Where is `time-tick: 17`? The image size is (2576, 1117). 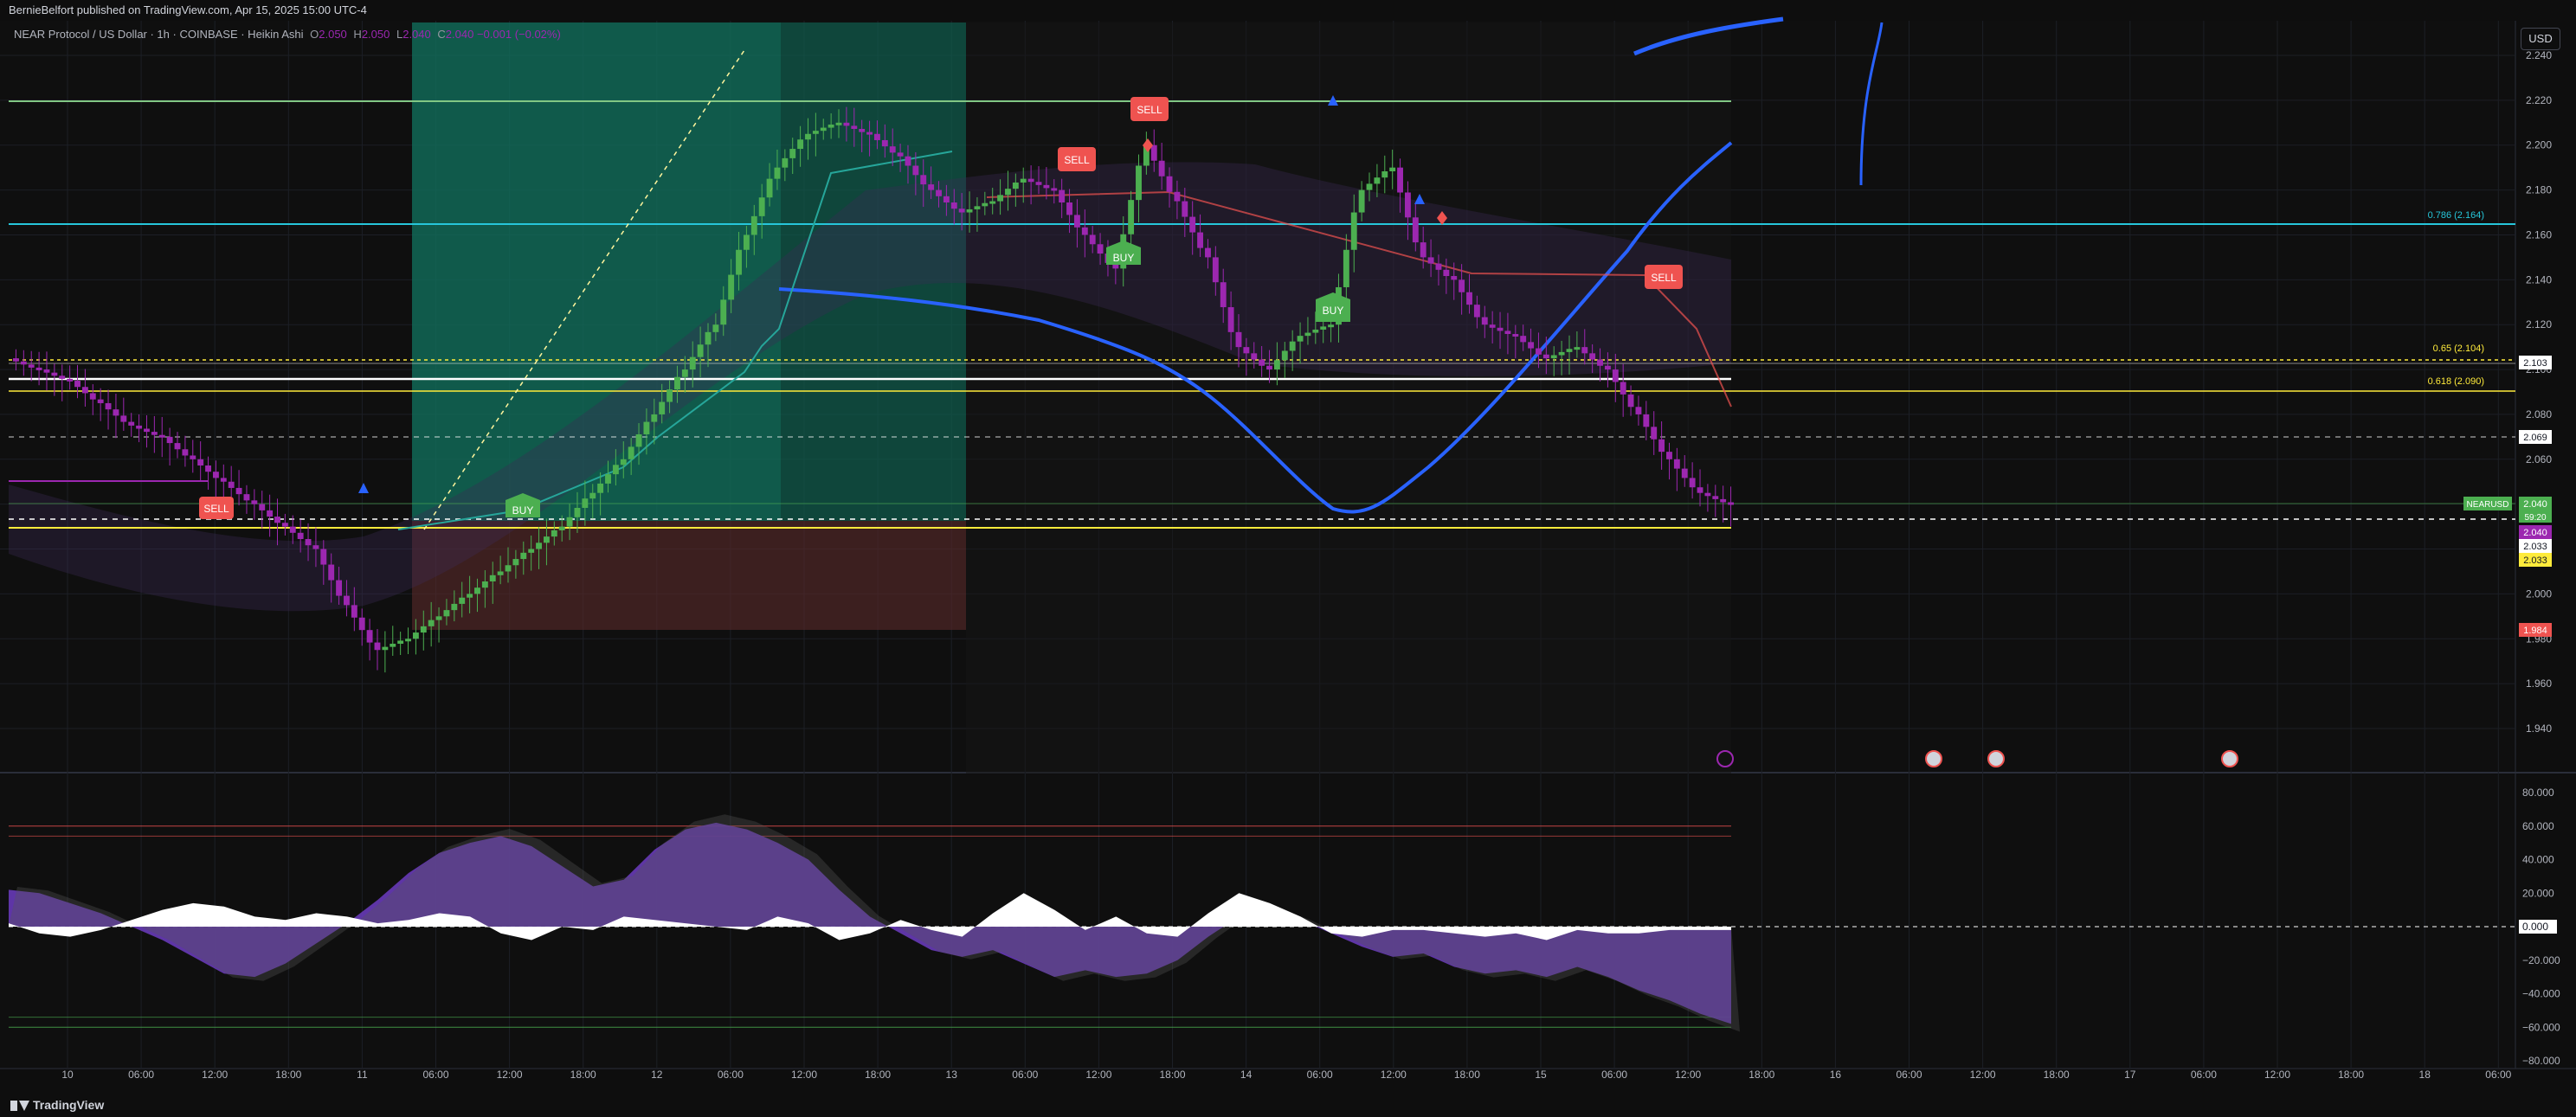 time-tick: 17 is located at coordinates (2130, 1075).